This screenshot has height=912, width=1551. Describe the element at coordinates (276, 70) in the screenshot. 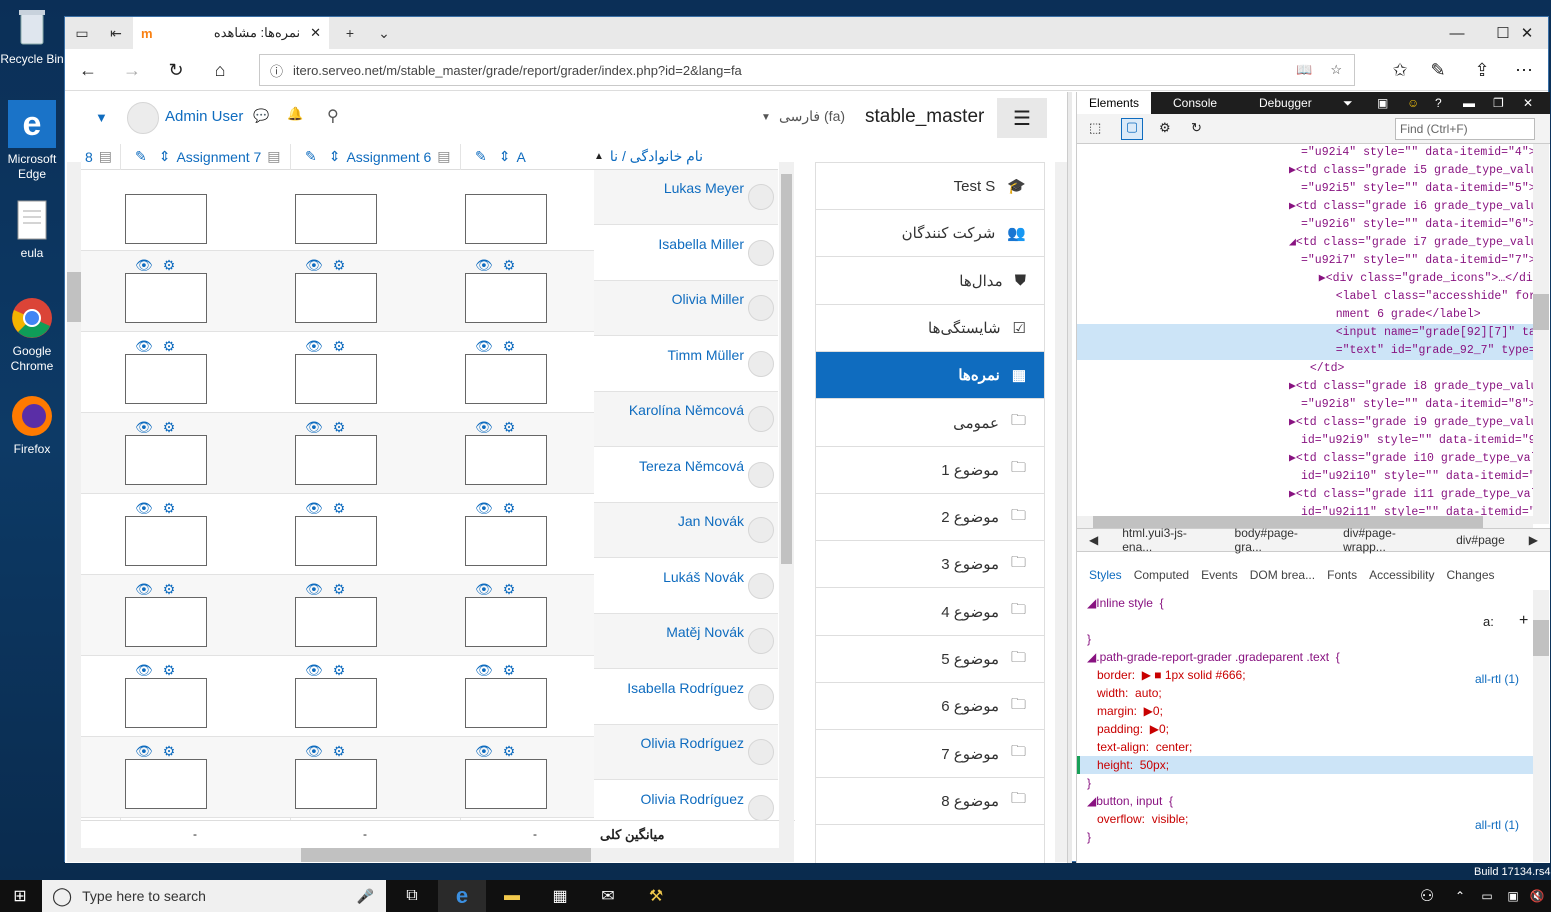

I see `info-icon: ⓘ` at that location.